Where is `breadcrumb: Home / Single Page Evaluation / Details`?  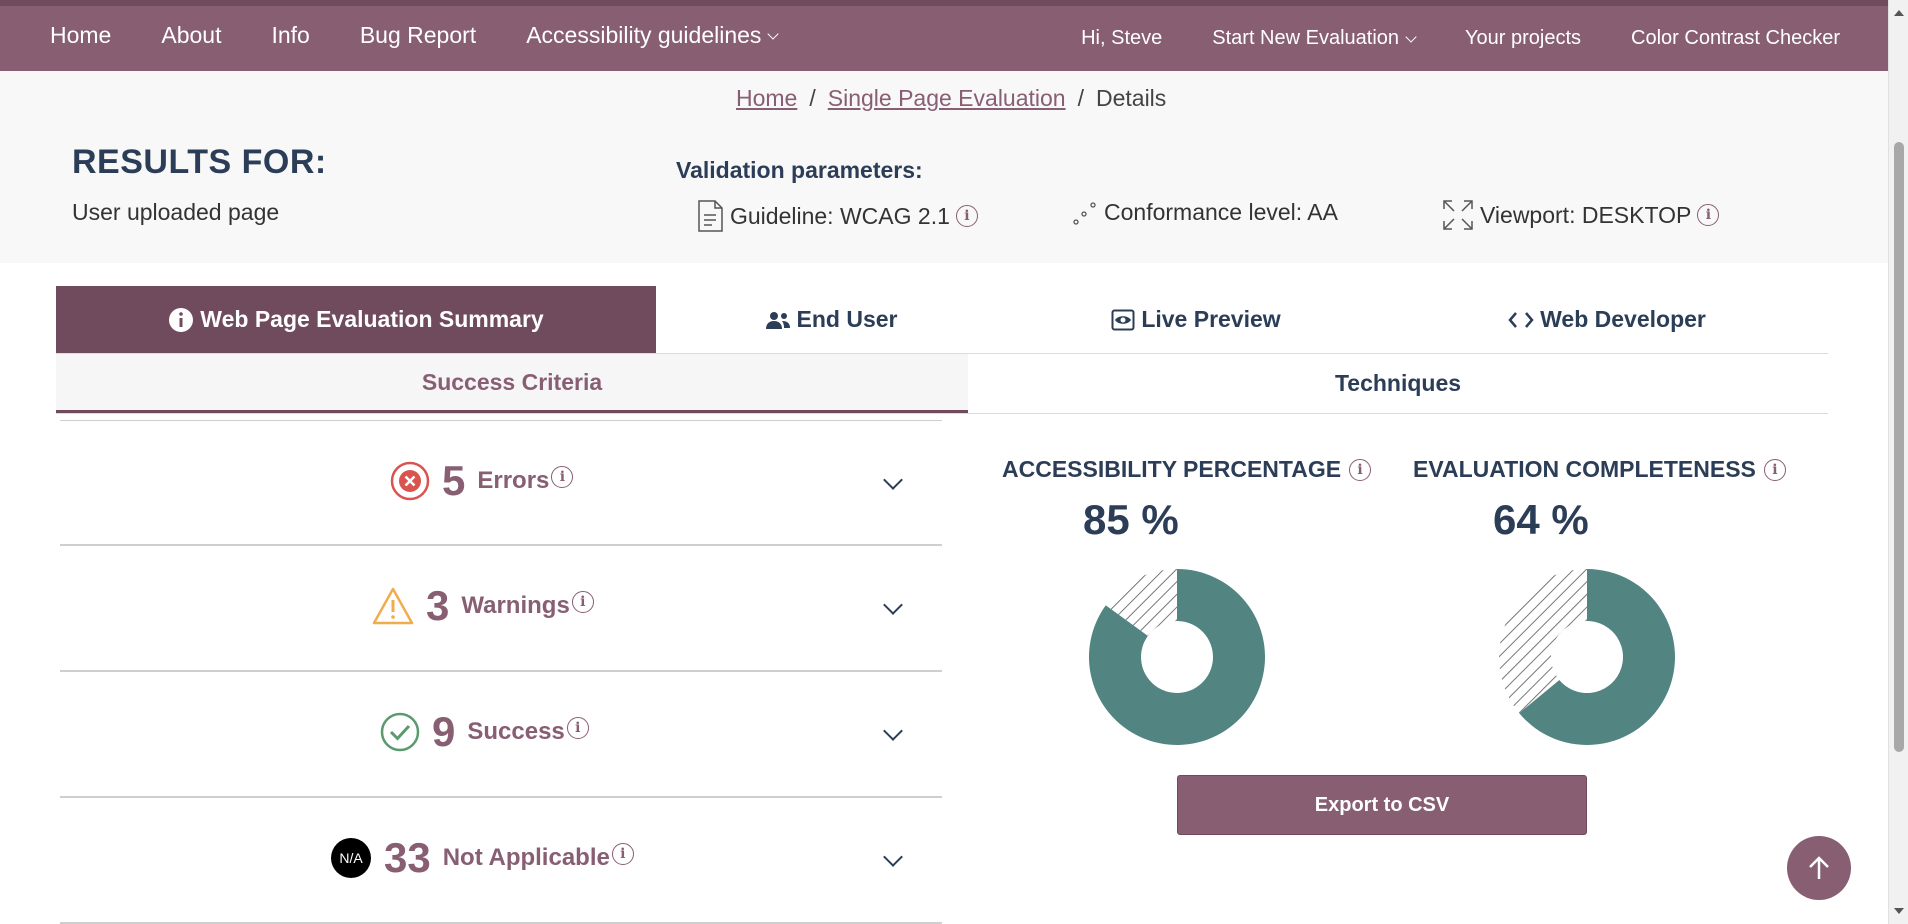 breadcrumb: Home / Single Page Evaluation / Details is located at coordinates (951, 98).